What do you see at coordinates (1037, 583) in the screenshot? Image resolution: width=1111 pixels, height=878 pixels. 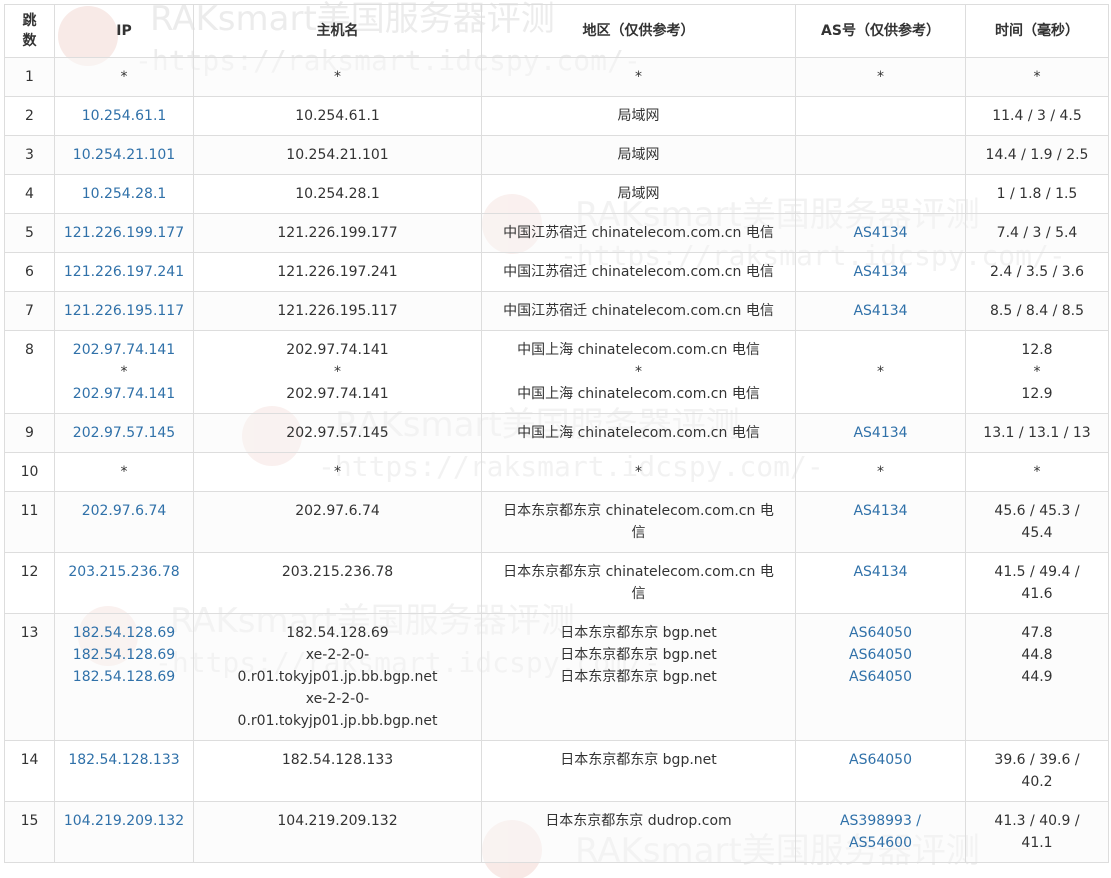 I see `cell-time: 41.5 / 49.4 / 41.6` at bounding box center [1037, 583].